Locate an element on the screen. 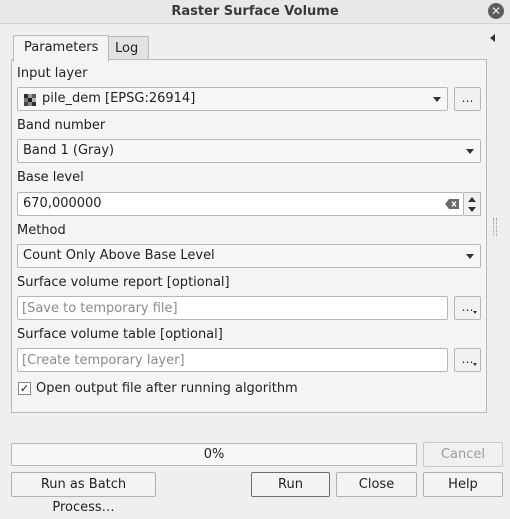  band-number-label: Band number is located at coordinates (61, 125).